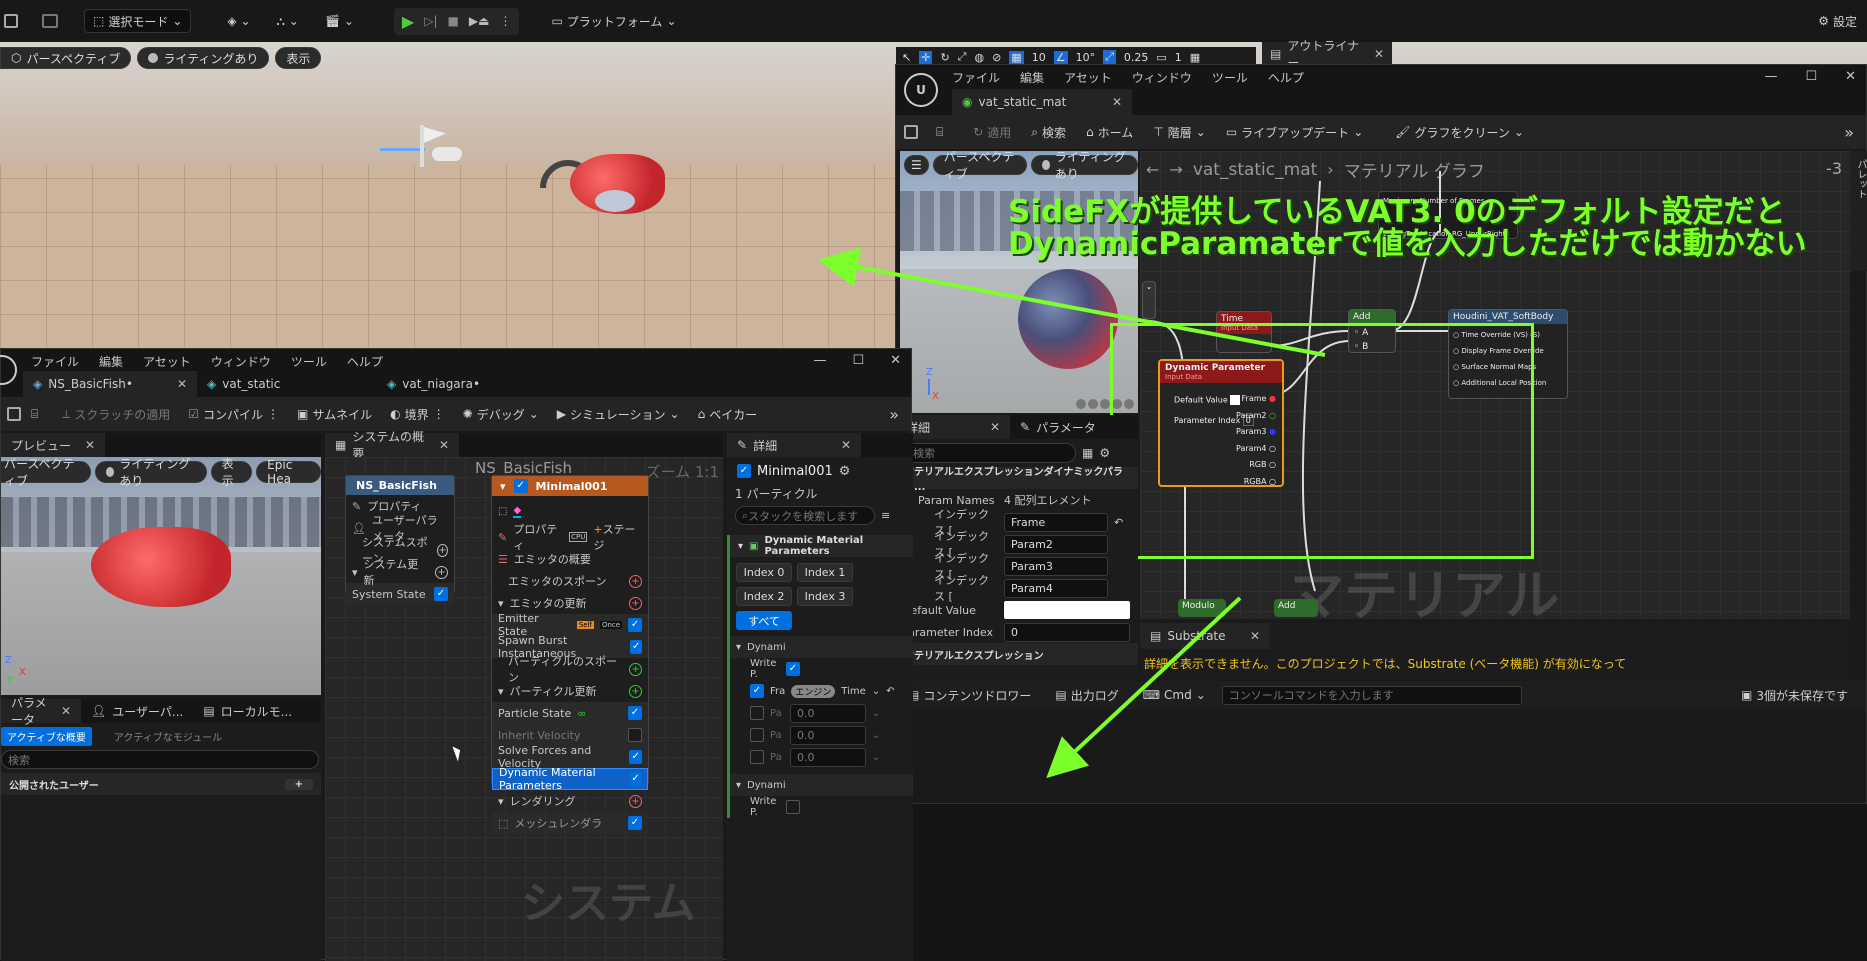  What do you see at coordinates (53, 445) in the screenshot?
I see `tab-preview: プレビュー ✕` at bounding box center [53, 445].